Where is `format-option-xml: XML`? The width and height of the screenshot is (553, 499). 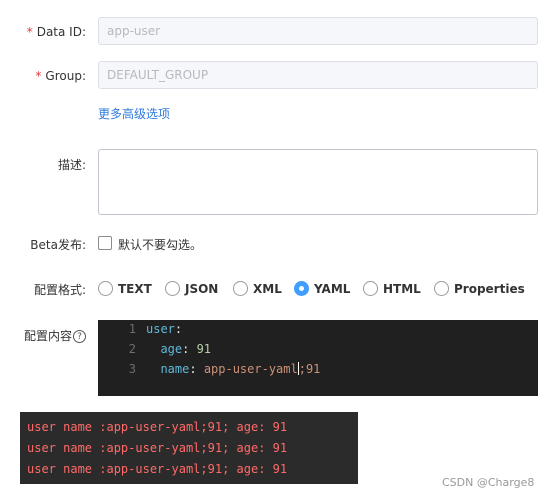 format-option-xml: XML is located at coordinates (257, 288).